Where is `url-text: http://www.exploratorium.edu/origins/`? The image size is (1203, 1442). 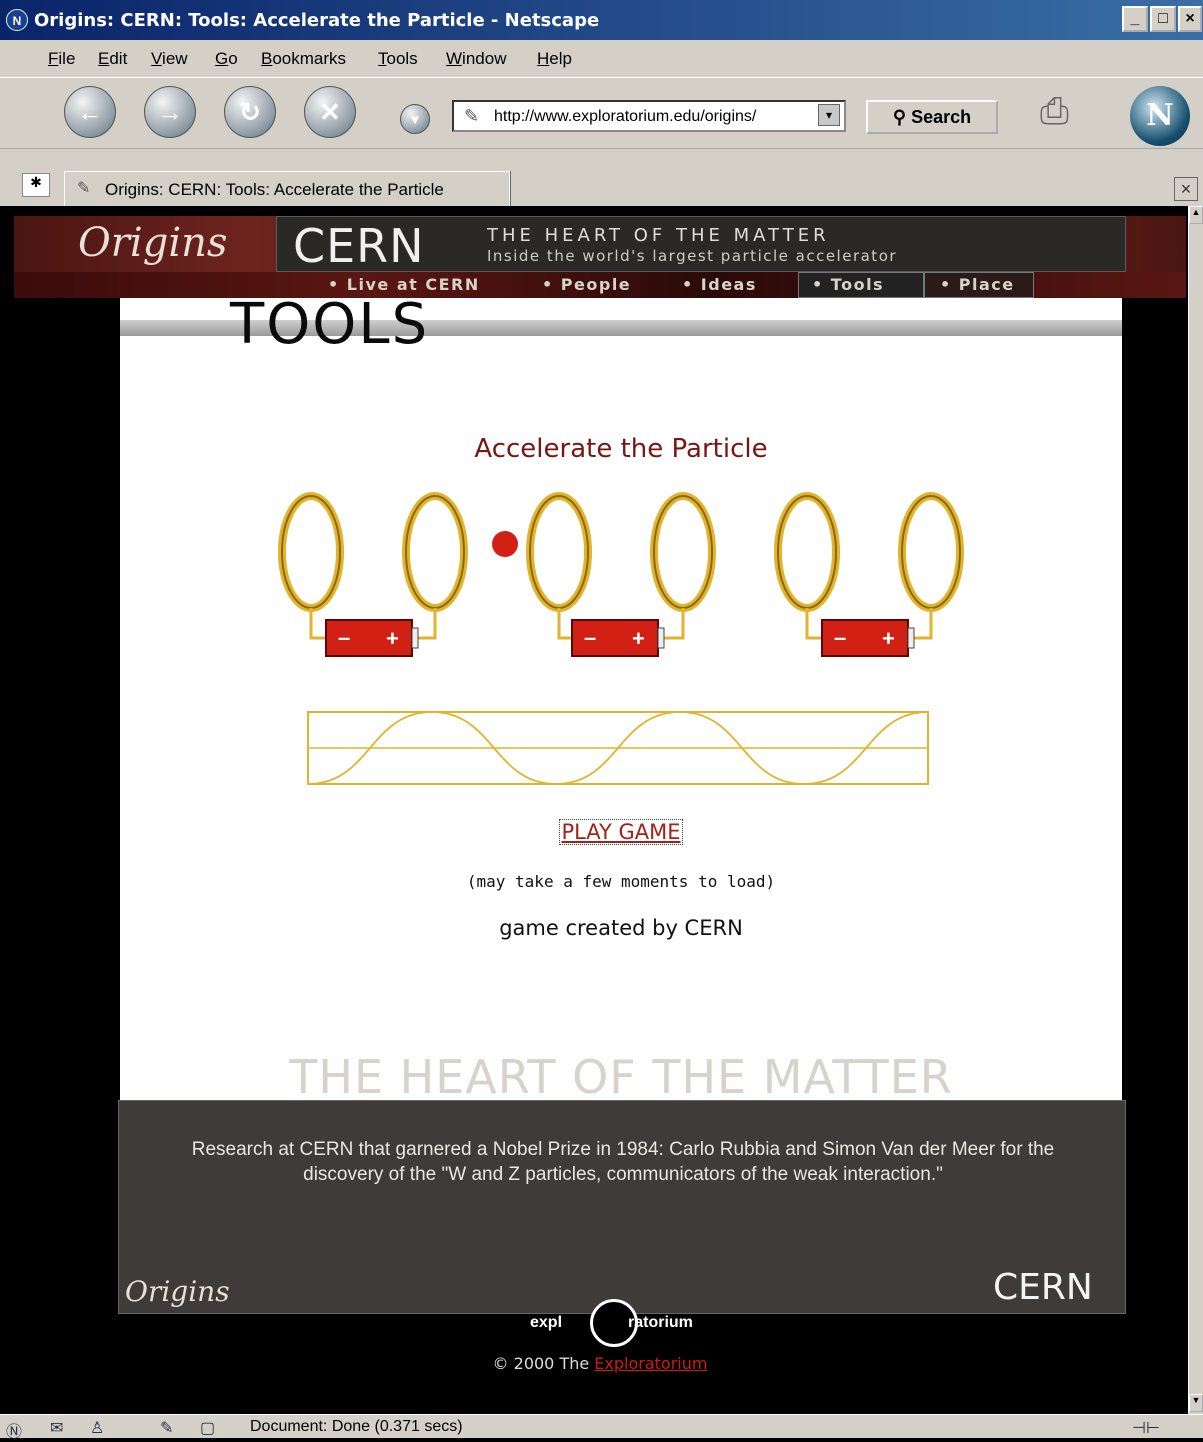
url-text: http://www.exploratorium.edu/origins/ is located at coordinates (625, 116).